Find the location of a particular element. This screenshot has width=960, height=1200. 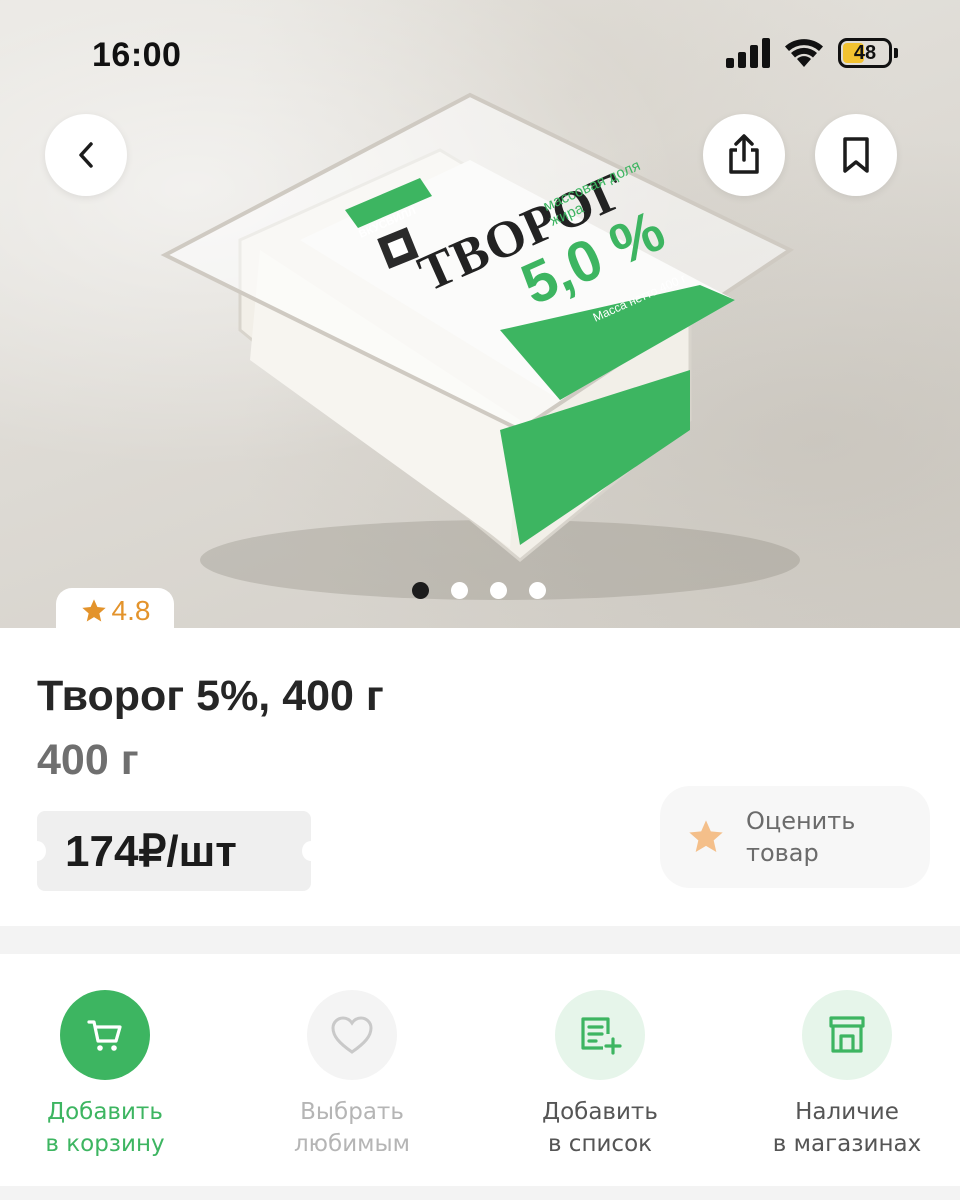

cart-icon is located at coordinates (104, 1035).